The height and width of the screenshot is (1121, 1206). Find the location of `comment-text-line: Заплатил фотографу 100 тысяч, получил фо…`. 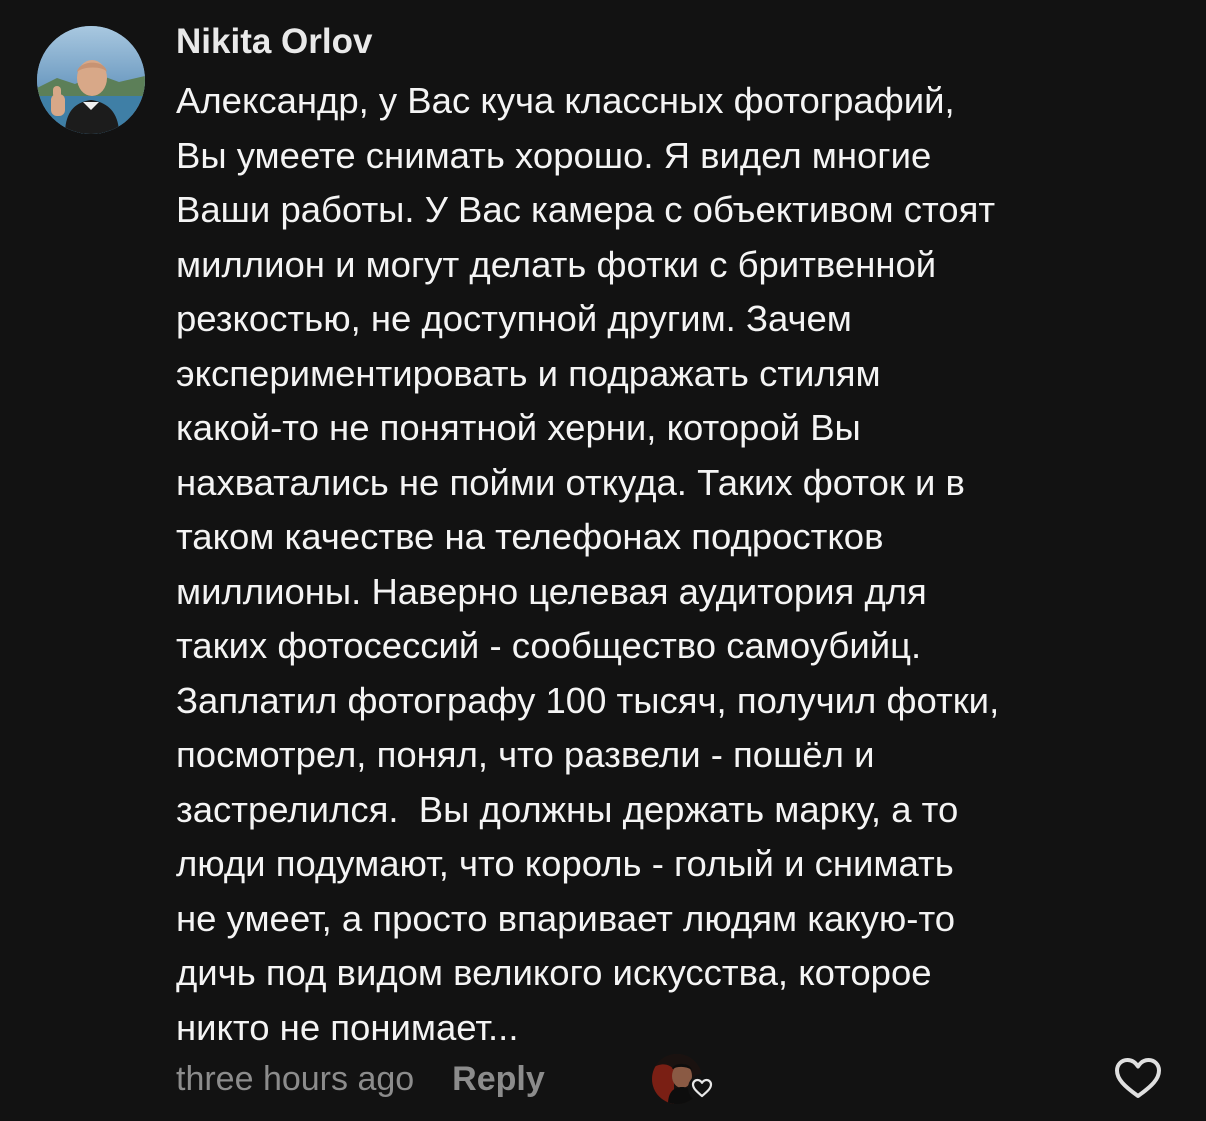

comment-text-line: Заплатил фотографу 100 тысяч, получил фо… is located at coordinates (588, 700).